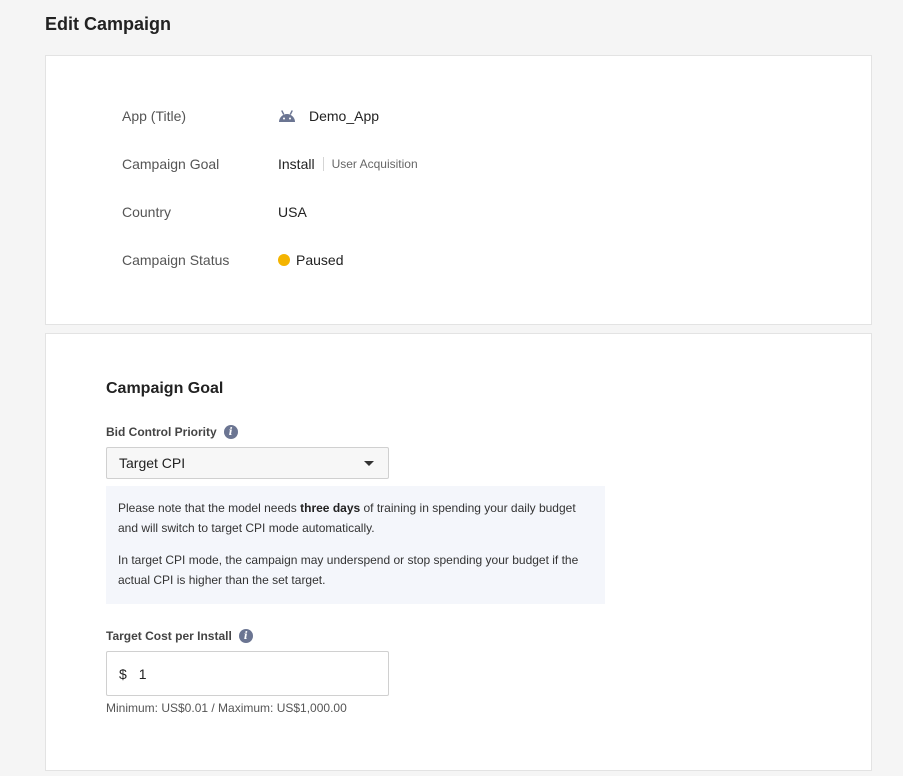  I want to click on summary-row-country: Country USA, so click(214, 212).